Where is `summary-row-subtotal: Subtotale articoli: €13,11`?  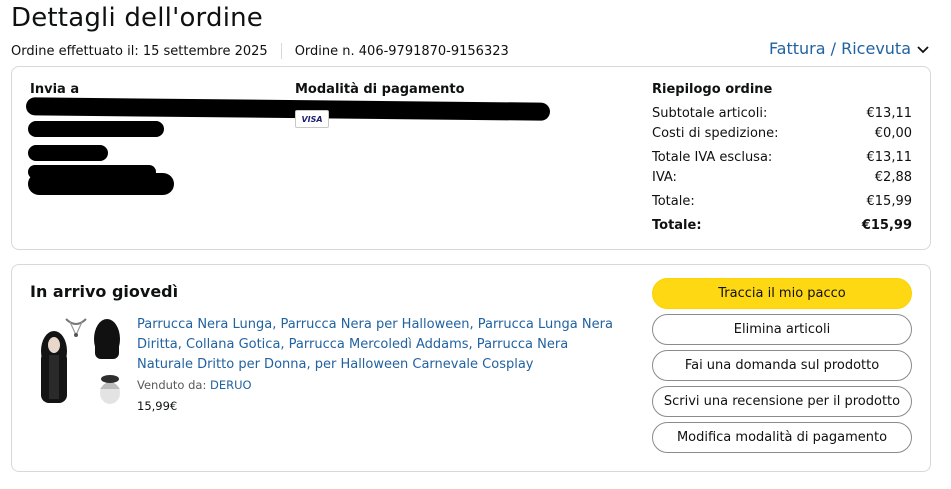 summary-row-subtotal: Subtotale articoli: €13,11 is located at coordinates (782, 113).